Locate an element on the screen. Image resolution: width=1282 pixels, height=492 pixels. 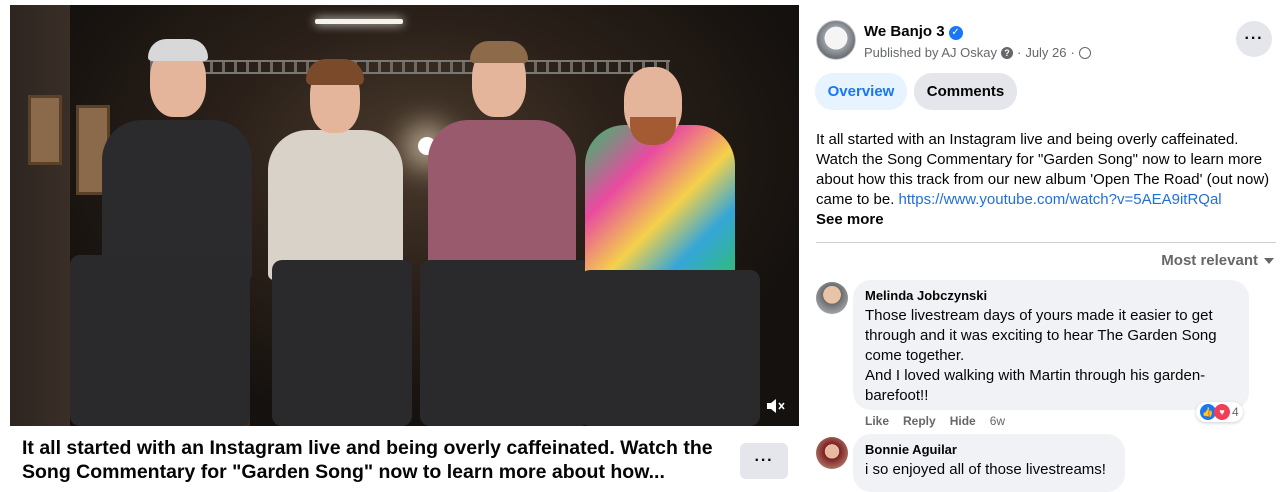
comment-actions: Like Reply Hide 6w is located at coordinates (935, 421).